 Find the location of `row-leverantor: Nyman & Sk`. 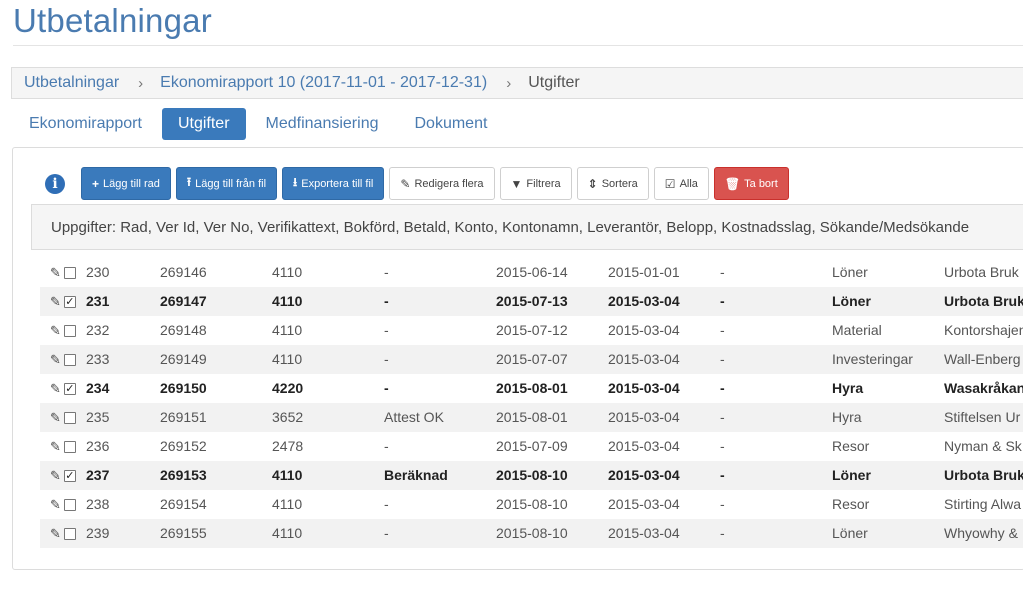

row-leverantor: Nyman & Sk is located at coordinates (983, 446).